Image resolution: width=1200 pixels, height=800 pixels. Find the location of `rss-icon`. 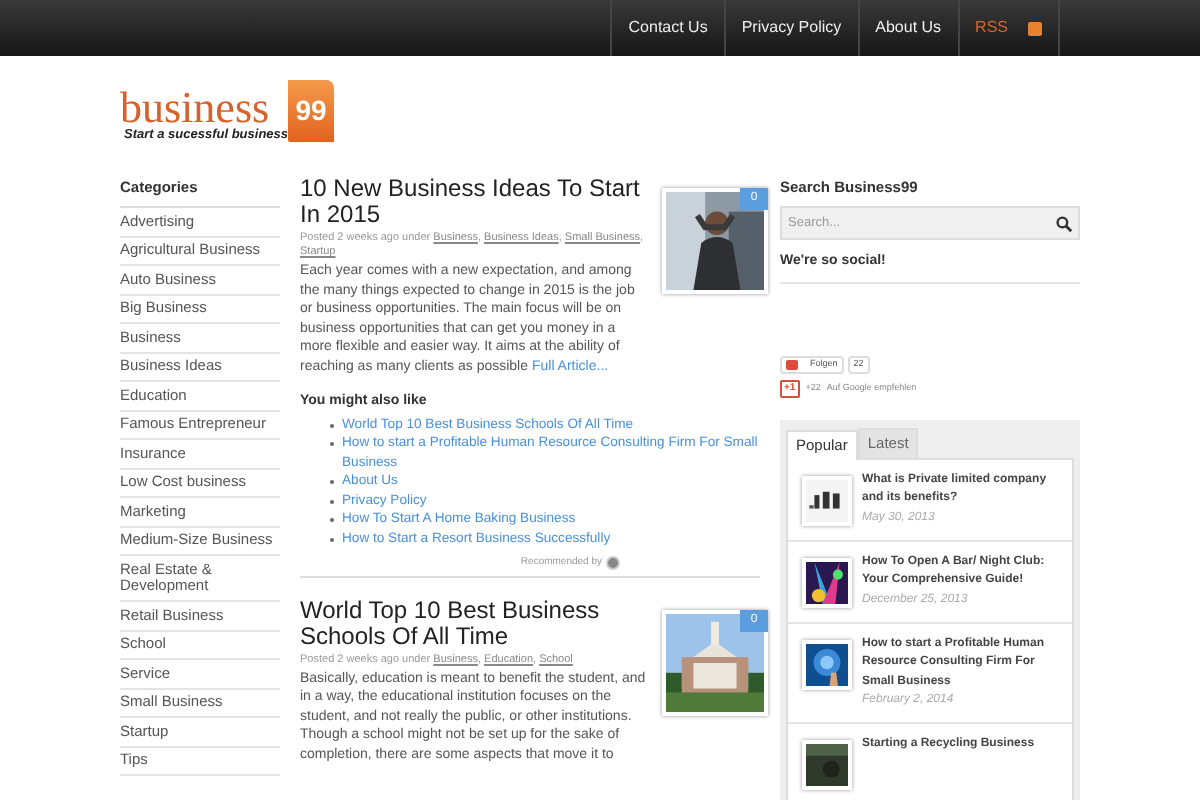

rss-icon is located at coordinates (1035, 28).